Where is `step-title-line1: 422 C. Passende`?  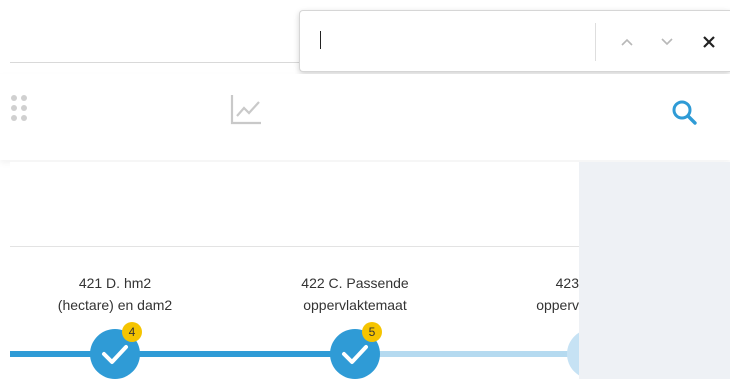 step-title-line1: 422 C. Passende is located at coordinates (355, 283).